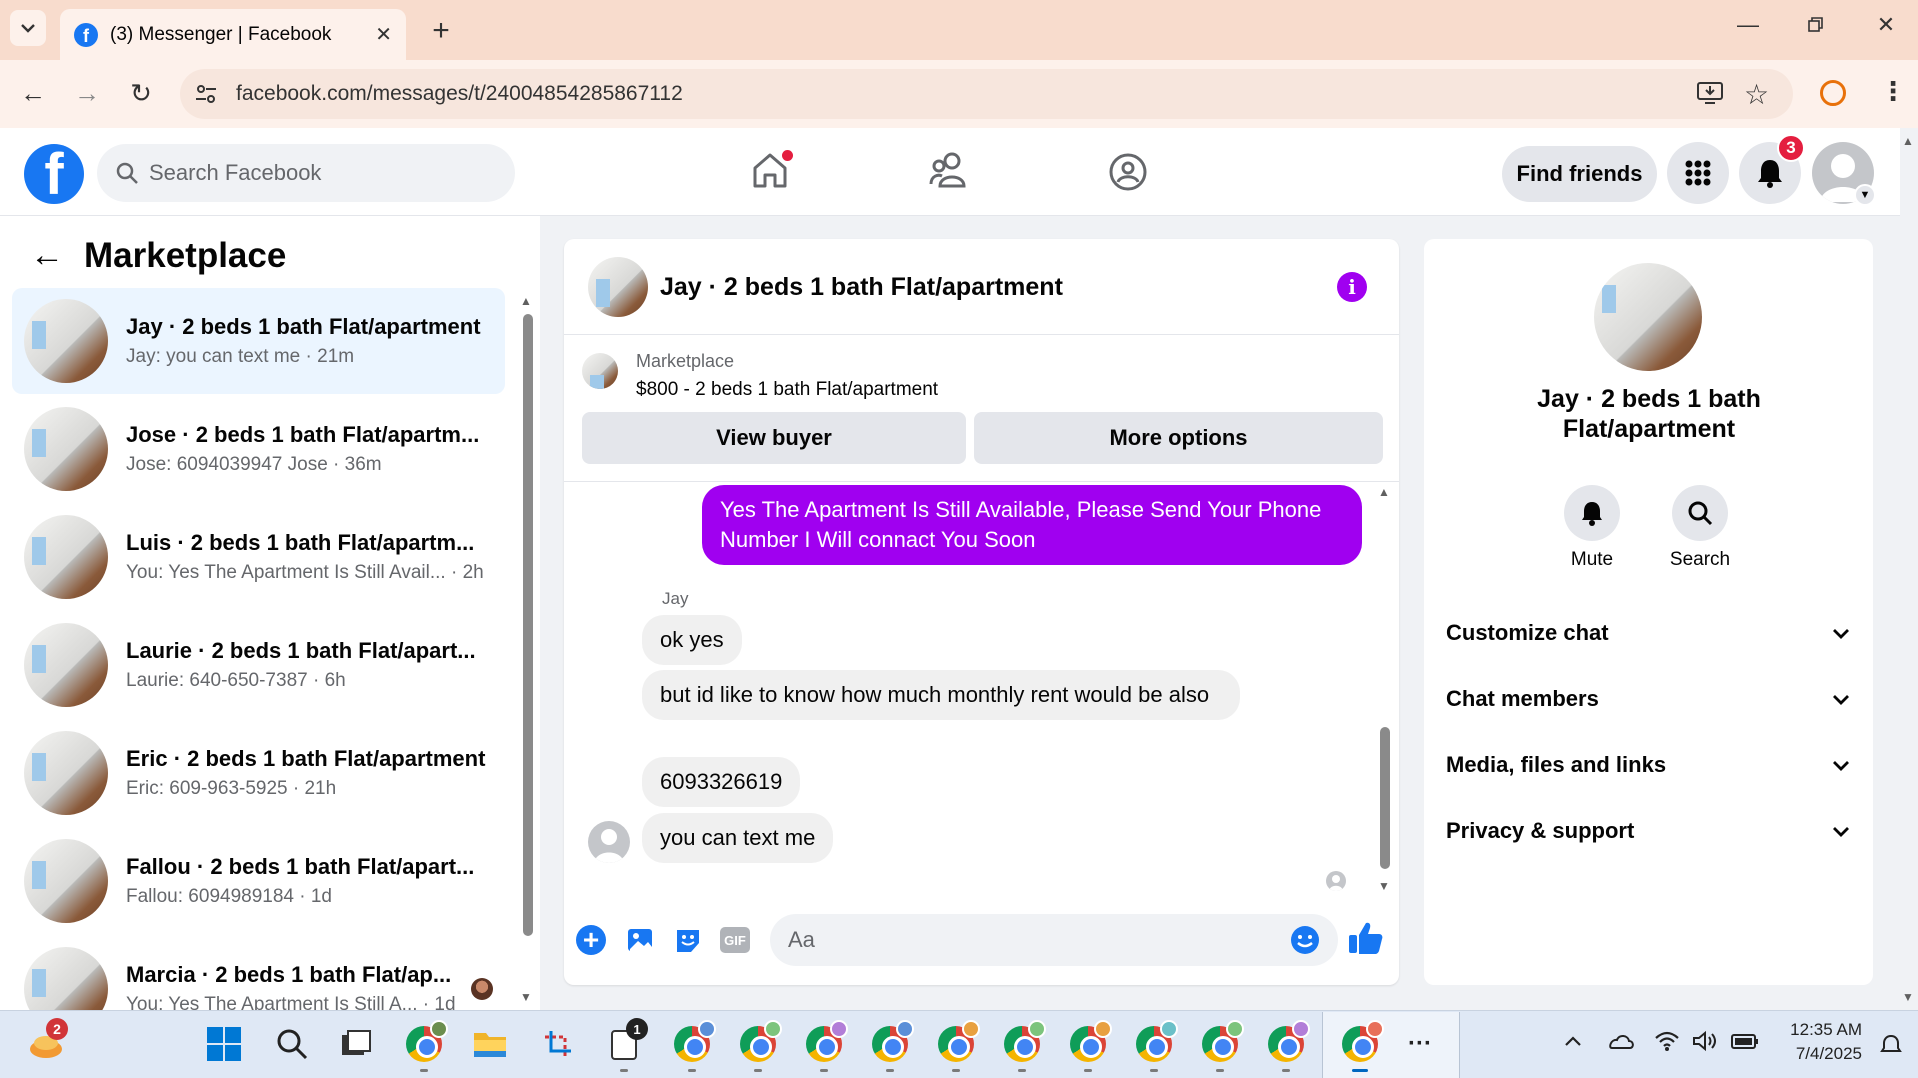 The height and width of the screenshot is (1078, 1918). Describe the element at coordinates (1865, 195) in the screenshot. I see `account-chevron-icon: ▼` at that location.